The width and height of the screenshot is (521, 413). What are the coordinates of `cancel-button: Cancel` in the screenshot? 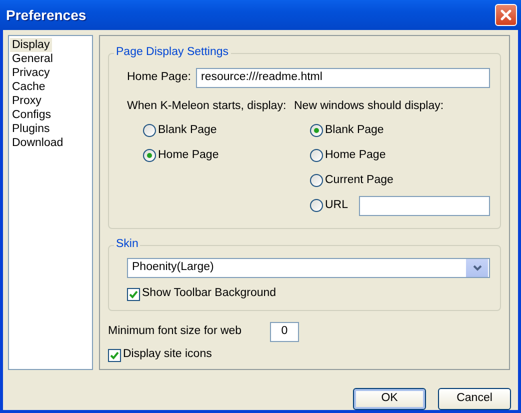 It's located at (474, 399).